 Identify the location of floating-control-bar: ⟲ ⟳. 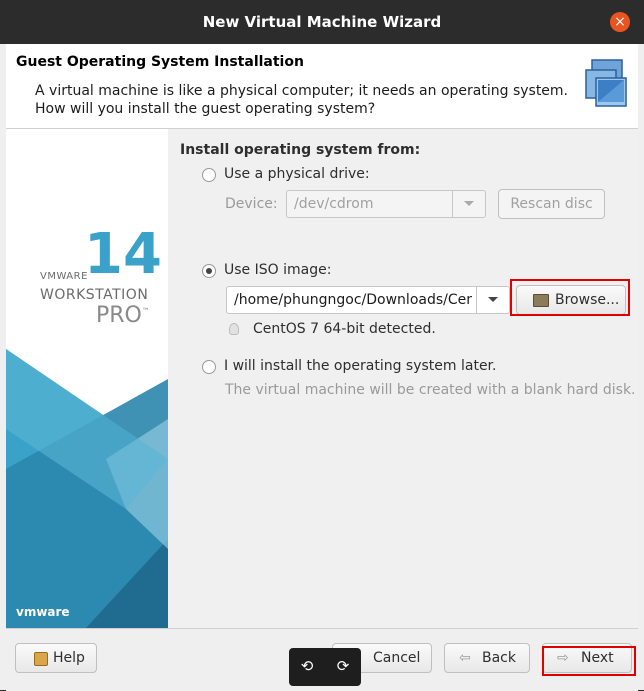
(325, 667).